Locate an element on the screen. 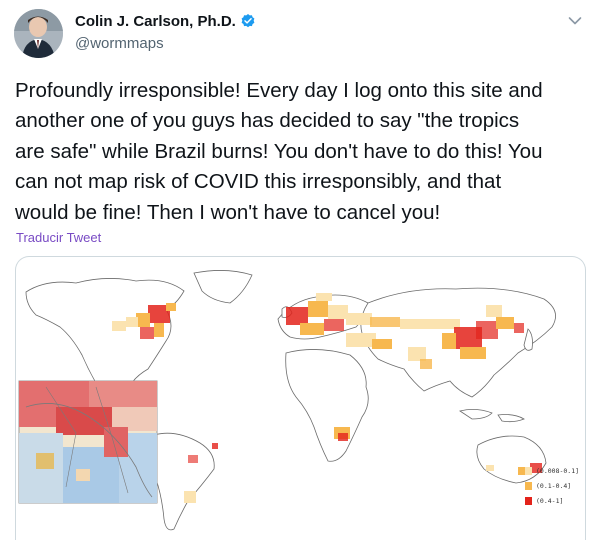  inset-map is located at coordinates (88, 442).